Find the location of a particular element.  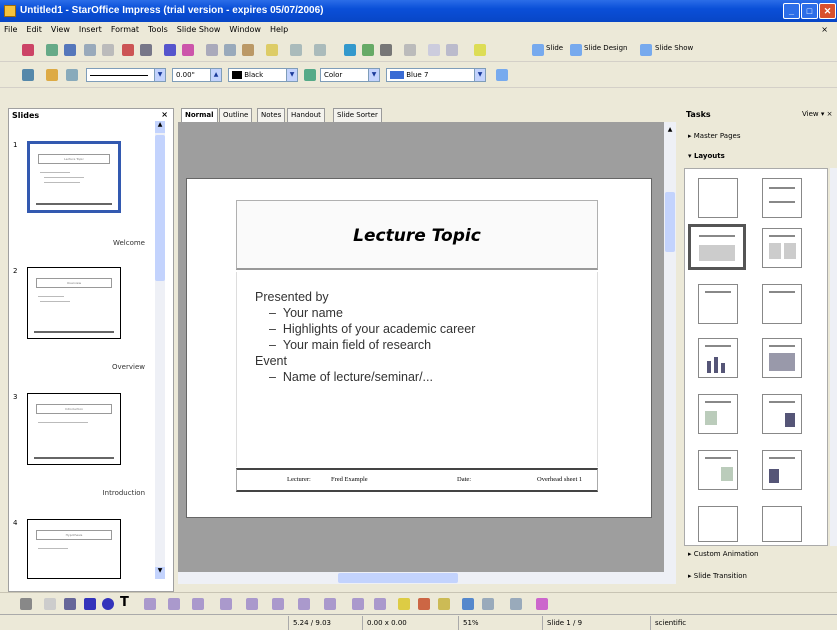

block-arrows-icon is located at coordinates (252, 604).